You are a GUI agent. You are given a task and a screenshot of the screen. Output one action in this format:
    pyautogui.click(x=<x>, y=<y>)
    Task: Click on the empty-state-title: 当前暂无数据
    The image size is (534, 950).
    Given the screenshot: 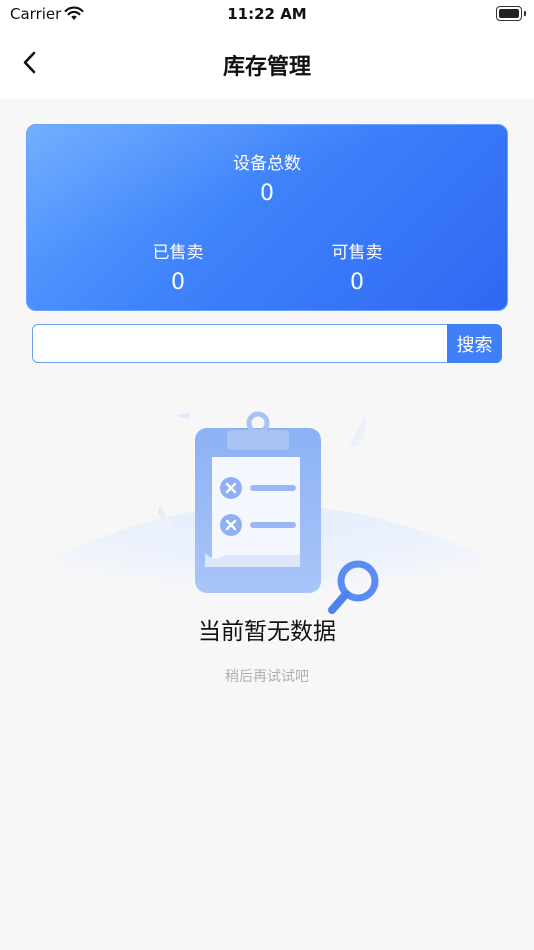 What is the action you would take?
    pyautogui.click(x=267, y=632)
    